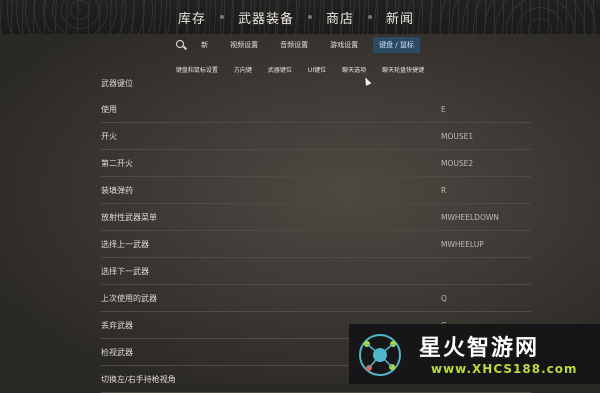  I want to click on settings-tabs: 新 视频设置 音频设置 游戏设置 键盘 / 鼠标, so click(300, 45).